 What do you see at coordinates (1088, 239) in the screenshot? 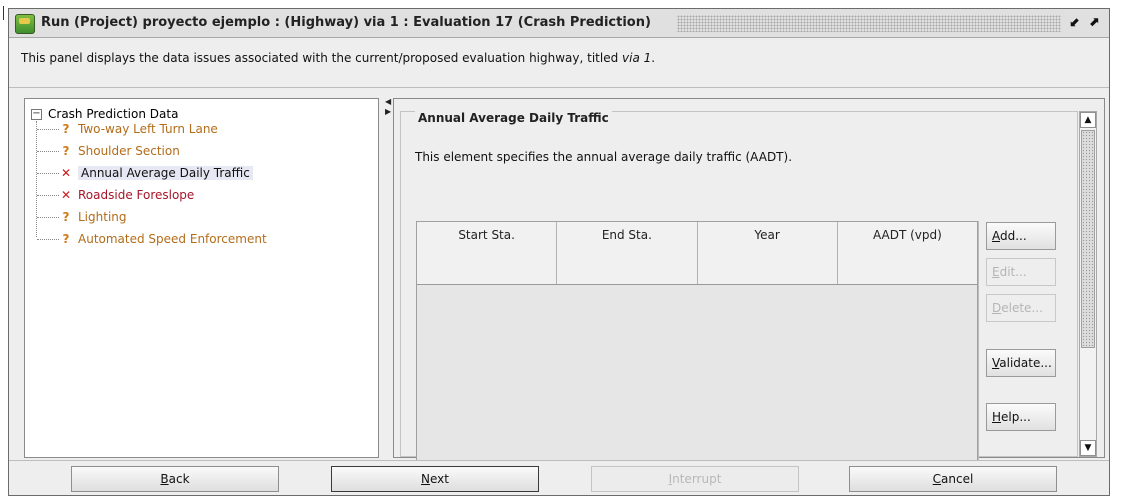
I see `scroll-thumb` at bounding box center [1088, 239].